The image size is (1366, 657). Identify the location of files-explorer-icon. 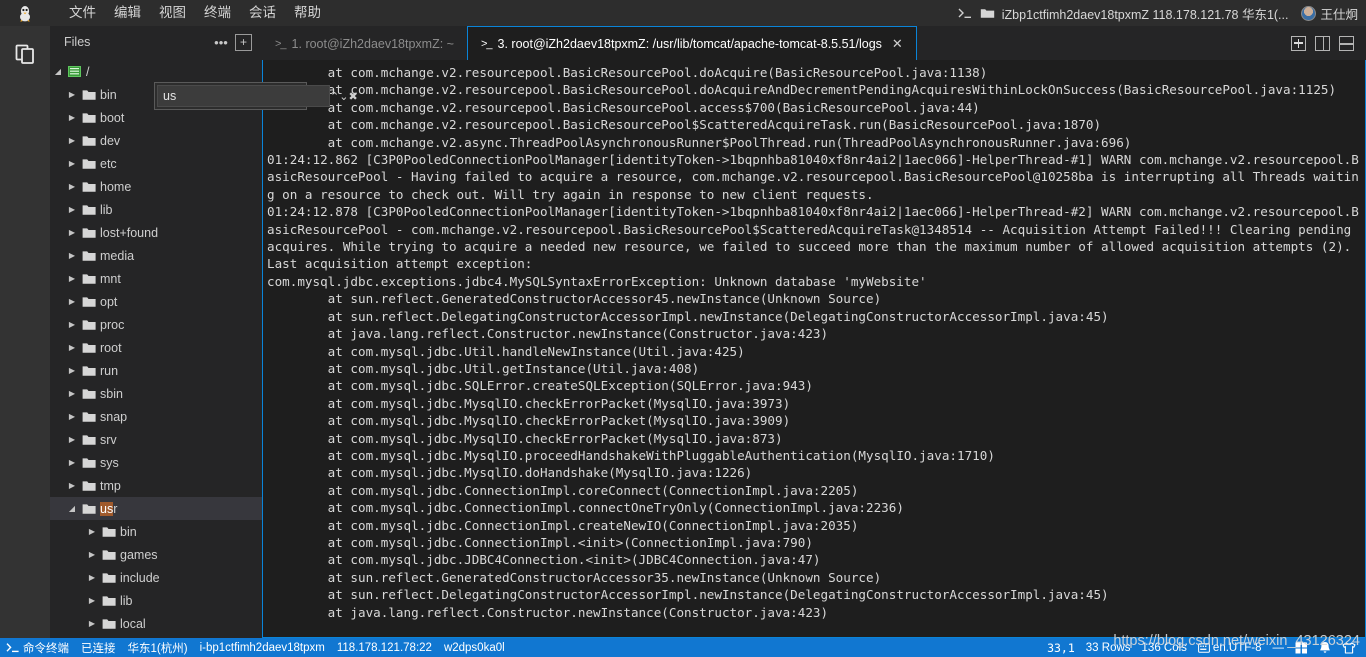
(25, 54).